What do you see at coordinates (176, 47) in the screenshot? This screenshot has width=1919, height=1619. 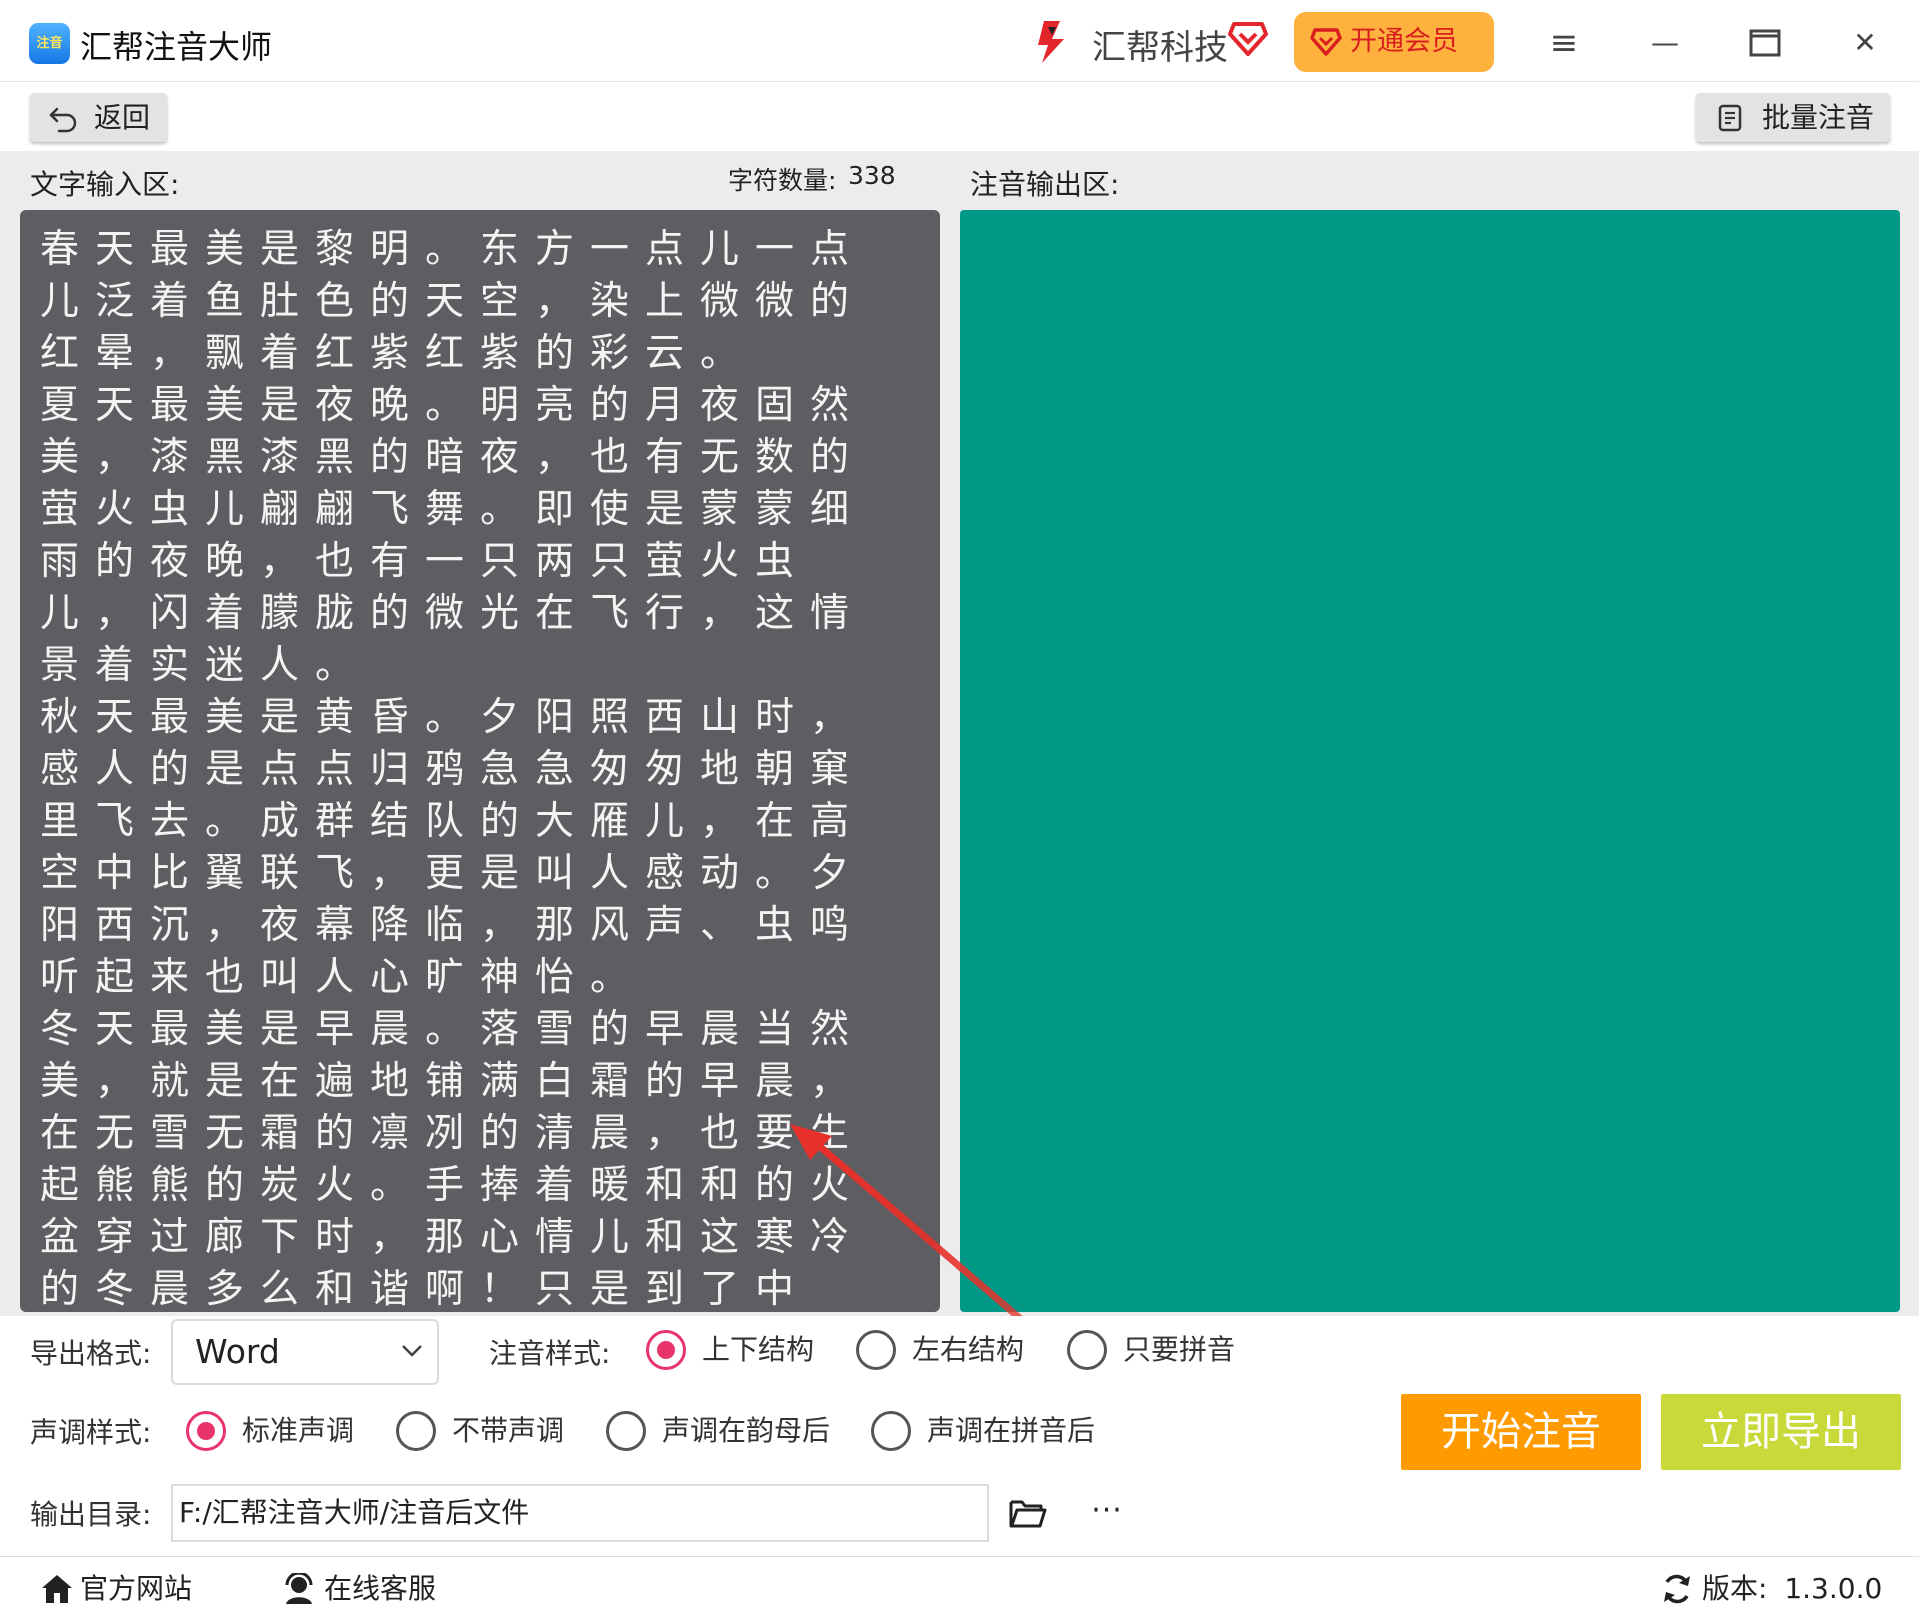 I see `app-title: 汇帮注音大师` at bounding box center [176, 47].